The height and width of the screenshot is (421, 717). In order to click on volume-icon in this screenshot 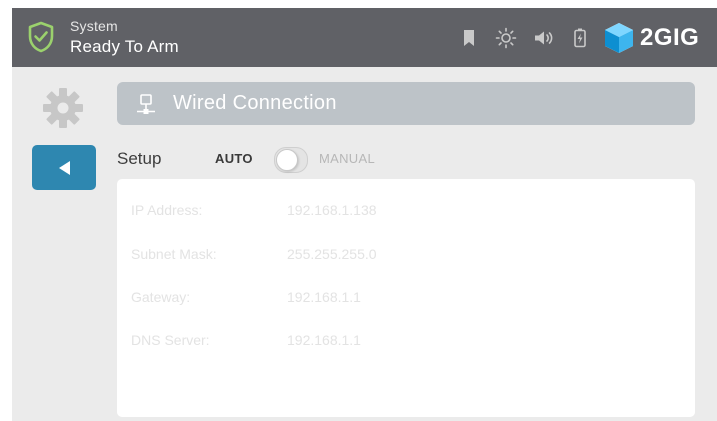, I will do `click(543, 38)`.